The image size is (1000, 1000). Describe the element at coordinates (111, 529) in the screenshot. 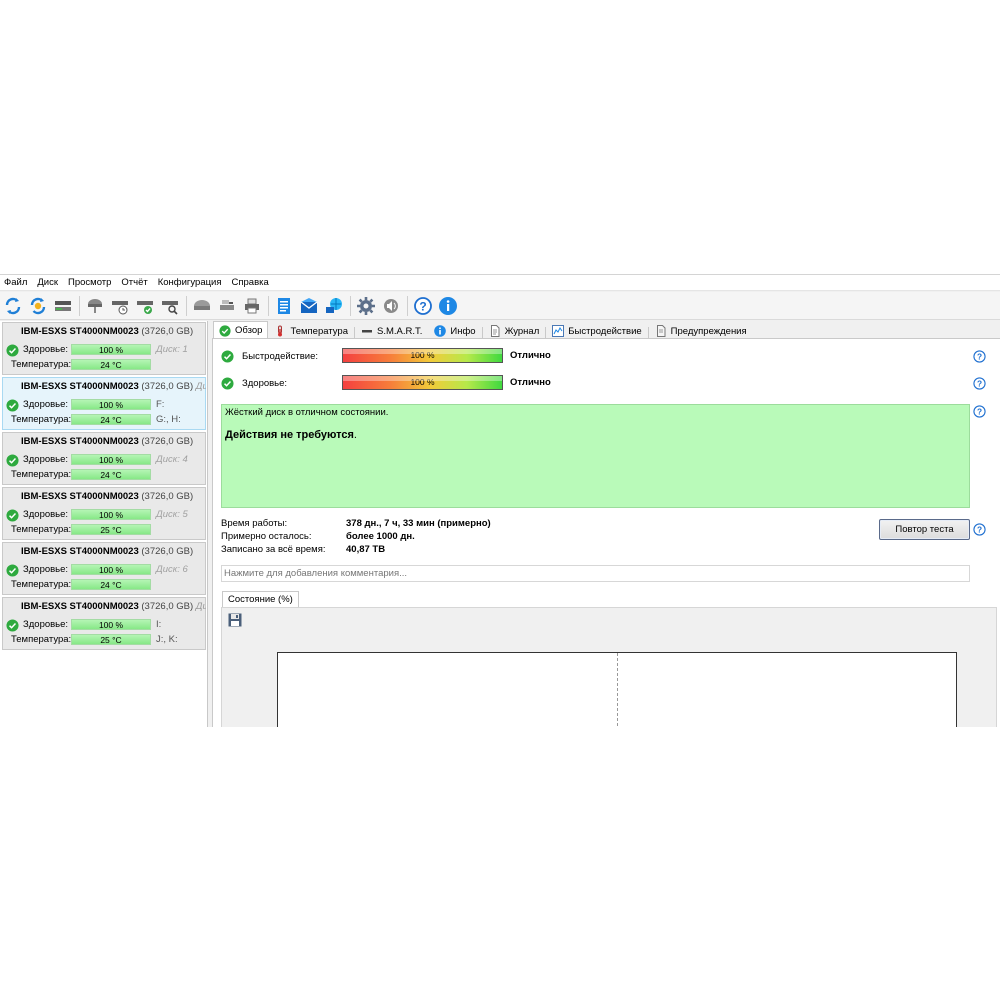

I see `disk-temp-bar: 25 °C` at that location.